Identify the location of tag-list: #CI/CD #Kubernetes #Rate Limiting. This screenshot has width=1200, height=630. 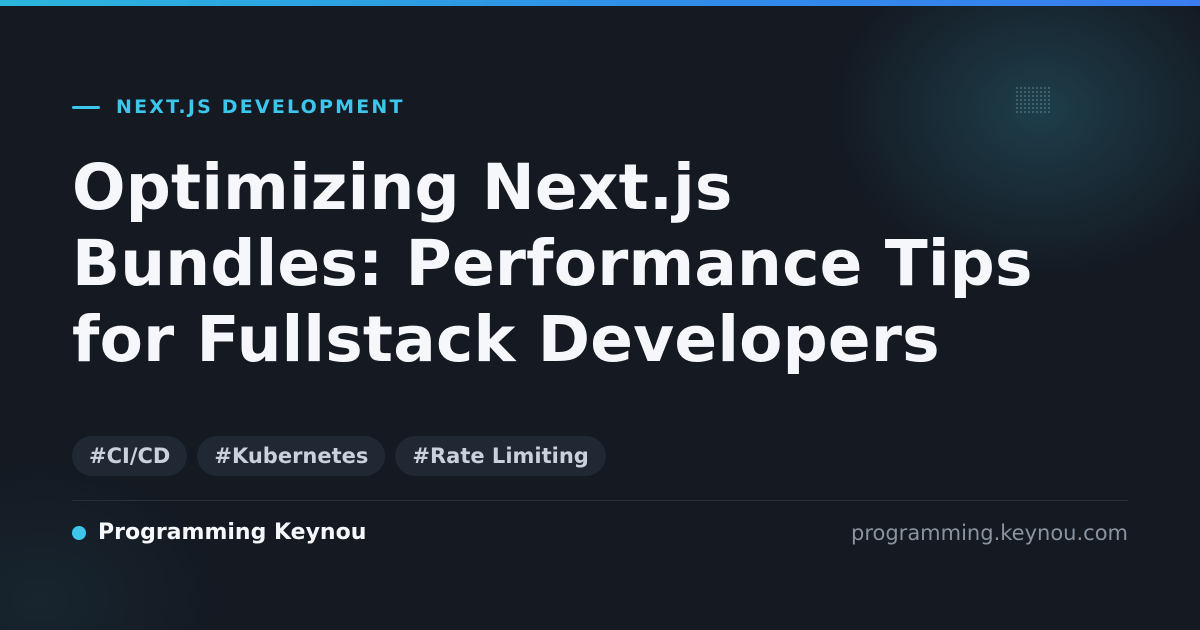
(339, 456).